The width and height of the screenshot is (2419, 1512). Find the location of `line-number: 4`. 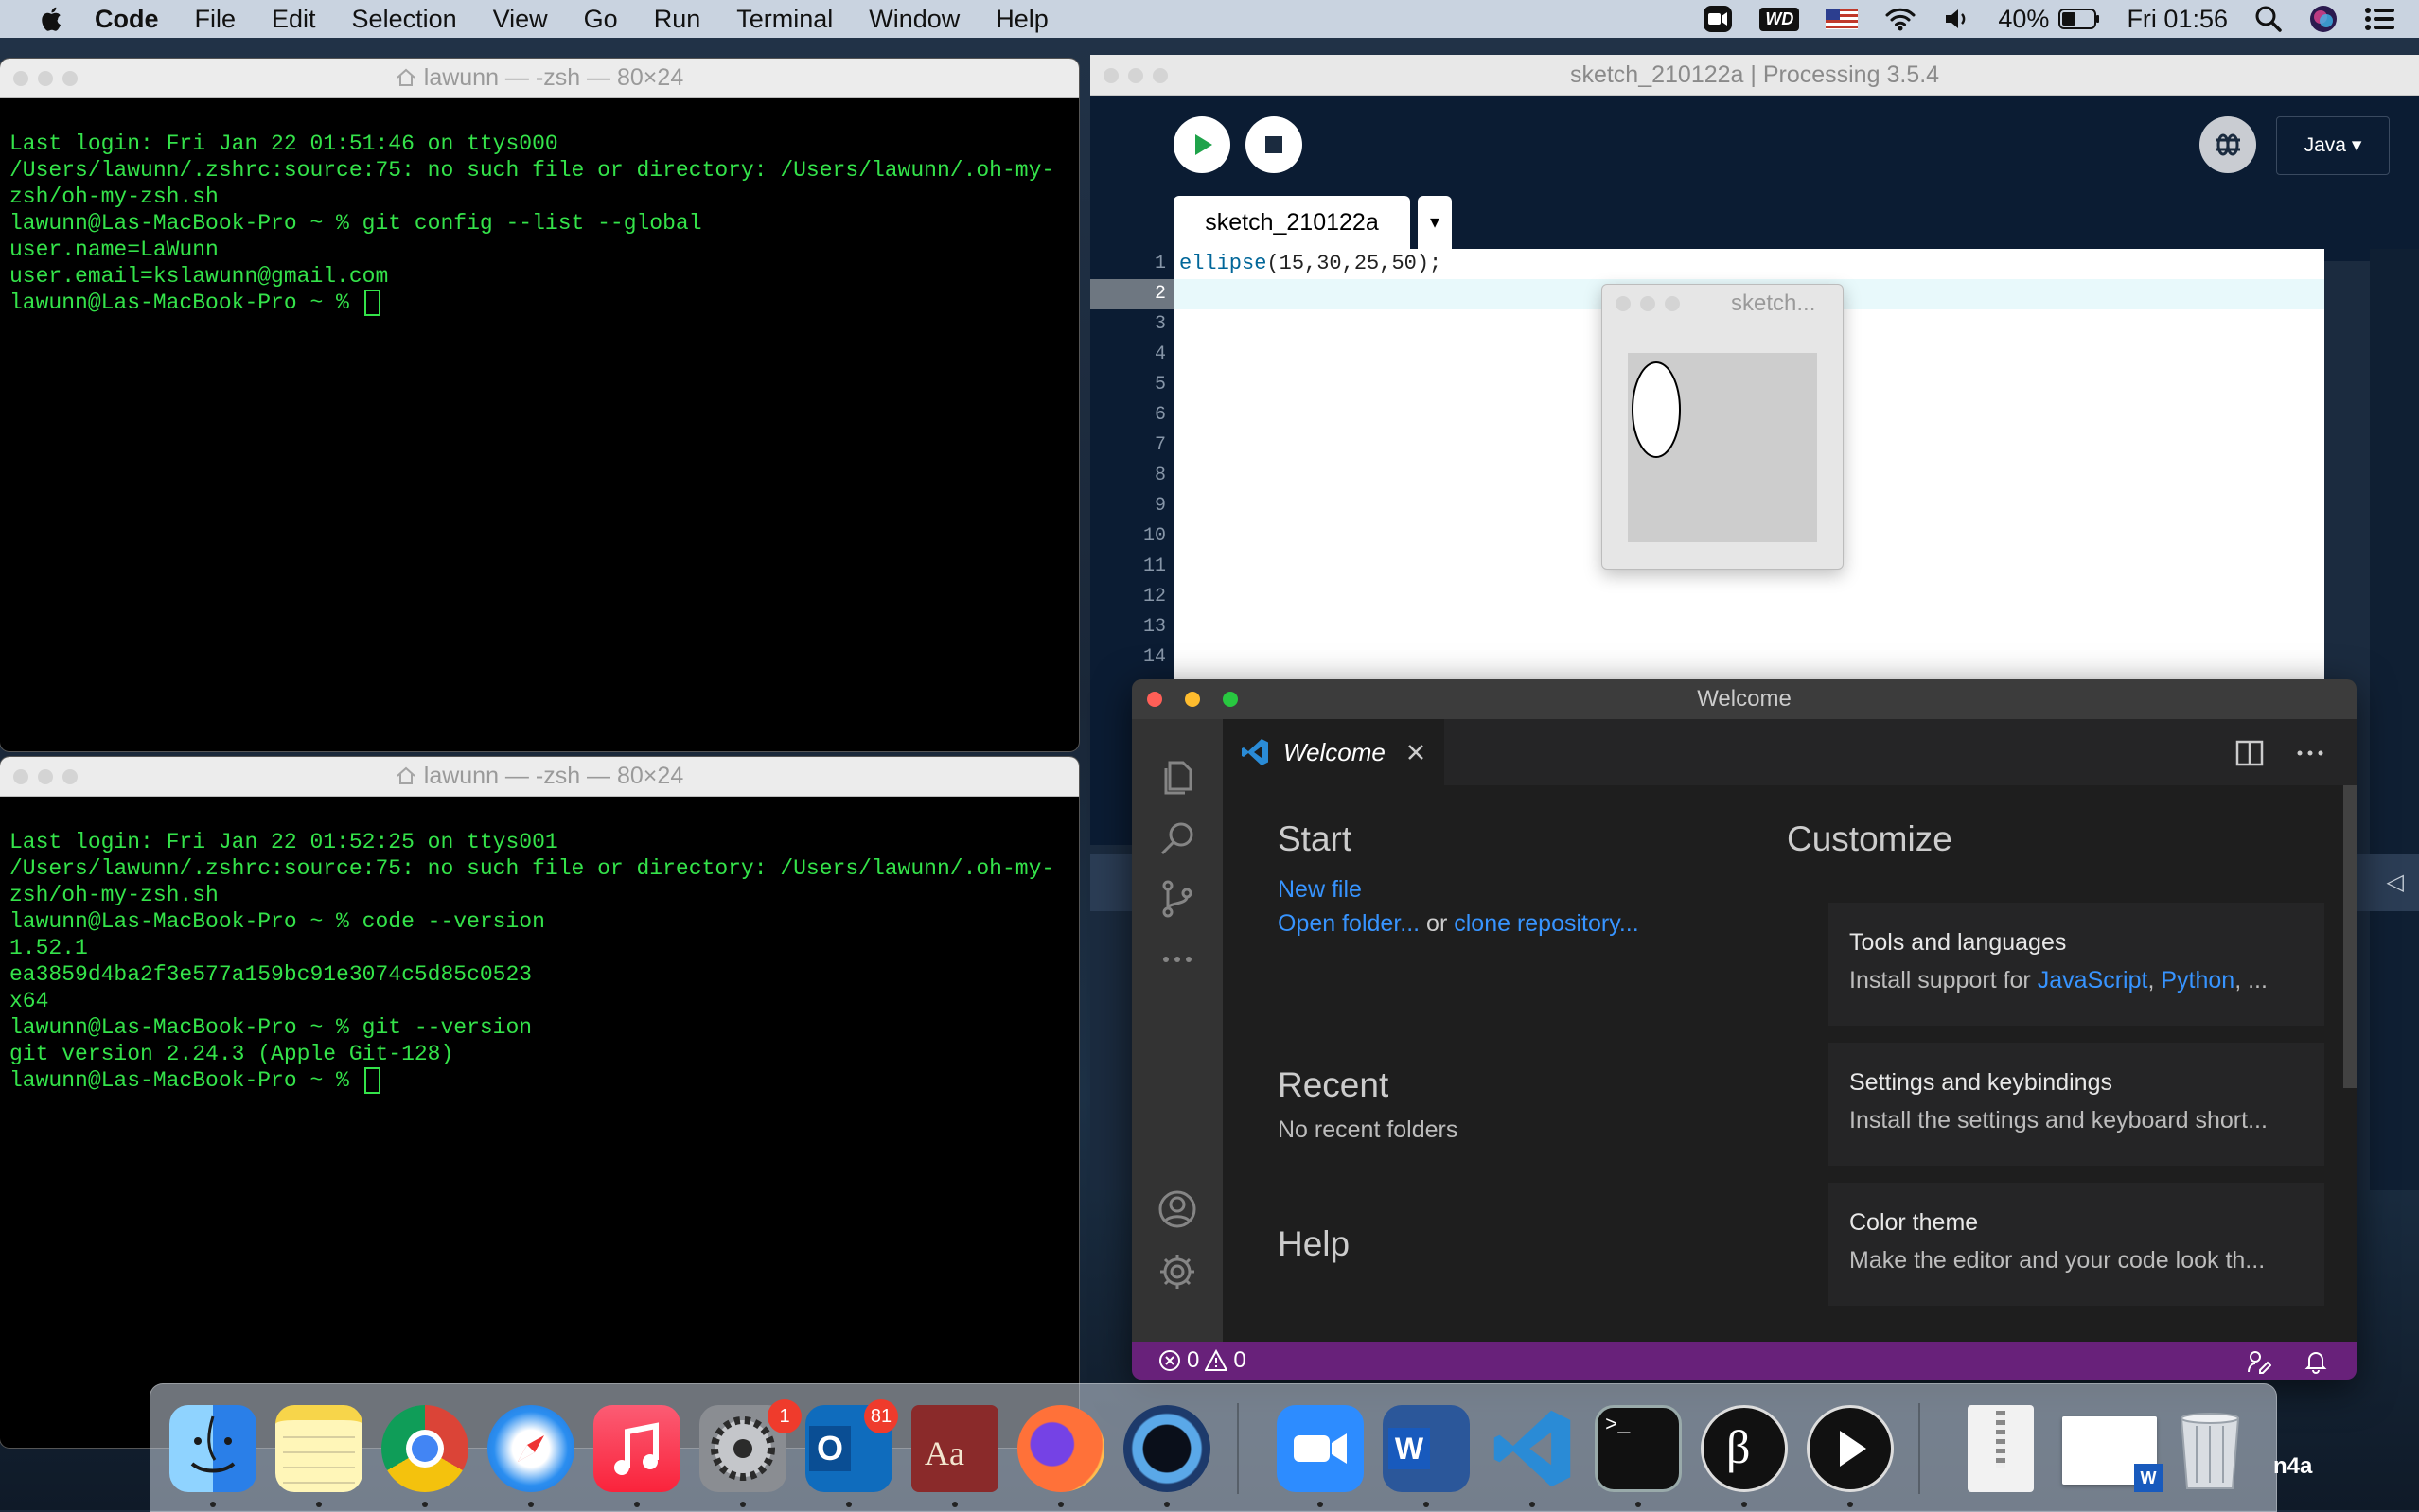

line-number: 4 is located at coordinates (1160, 354).